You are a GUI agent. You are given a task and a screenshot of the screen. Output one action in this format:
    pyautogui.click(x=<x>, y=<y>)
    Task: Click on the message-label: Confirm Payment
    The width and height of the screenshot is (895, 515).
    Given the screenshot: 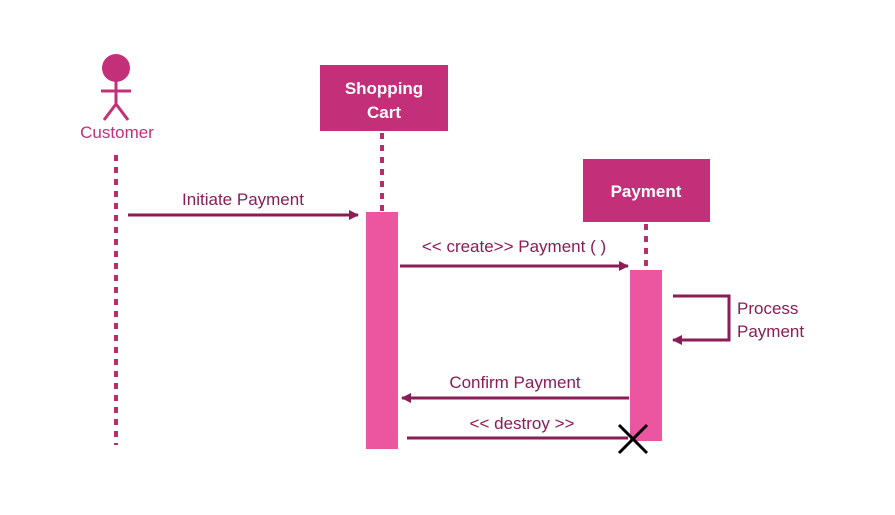 What is the action you would take?
    pyautogui.click(x=515, y=382)
    